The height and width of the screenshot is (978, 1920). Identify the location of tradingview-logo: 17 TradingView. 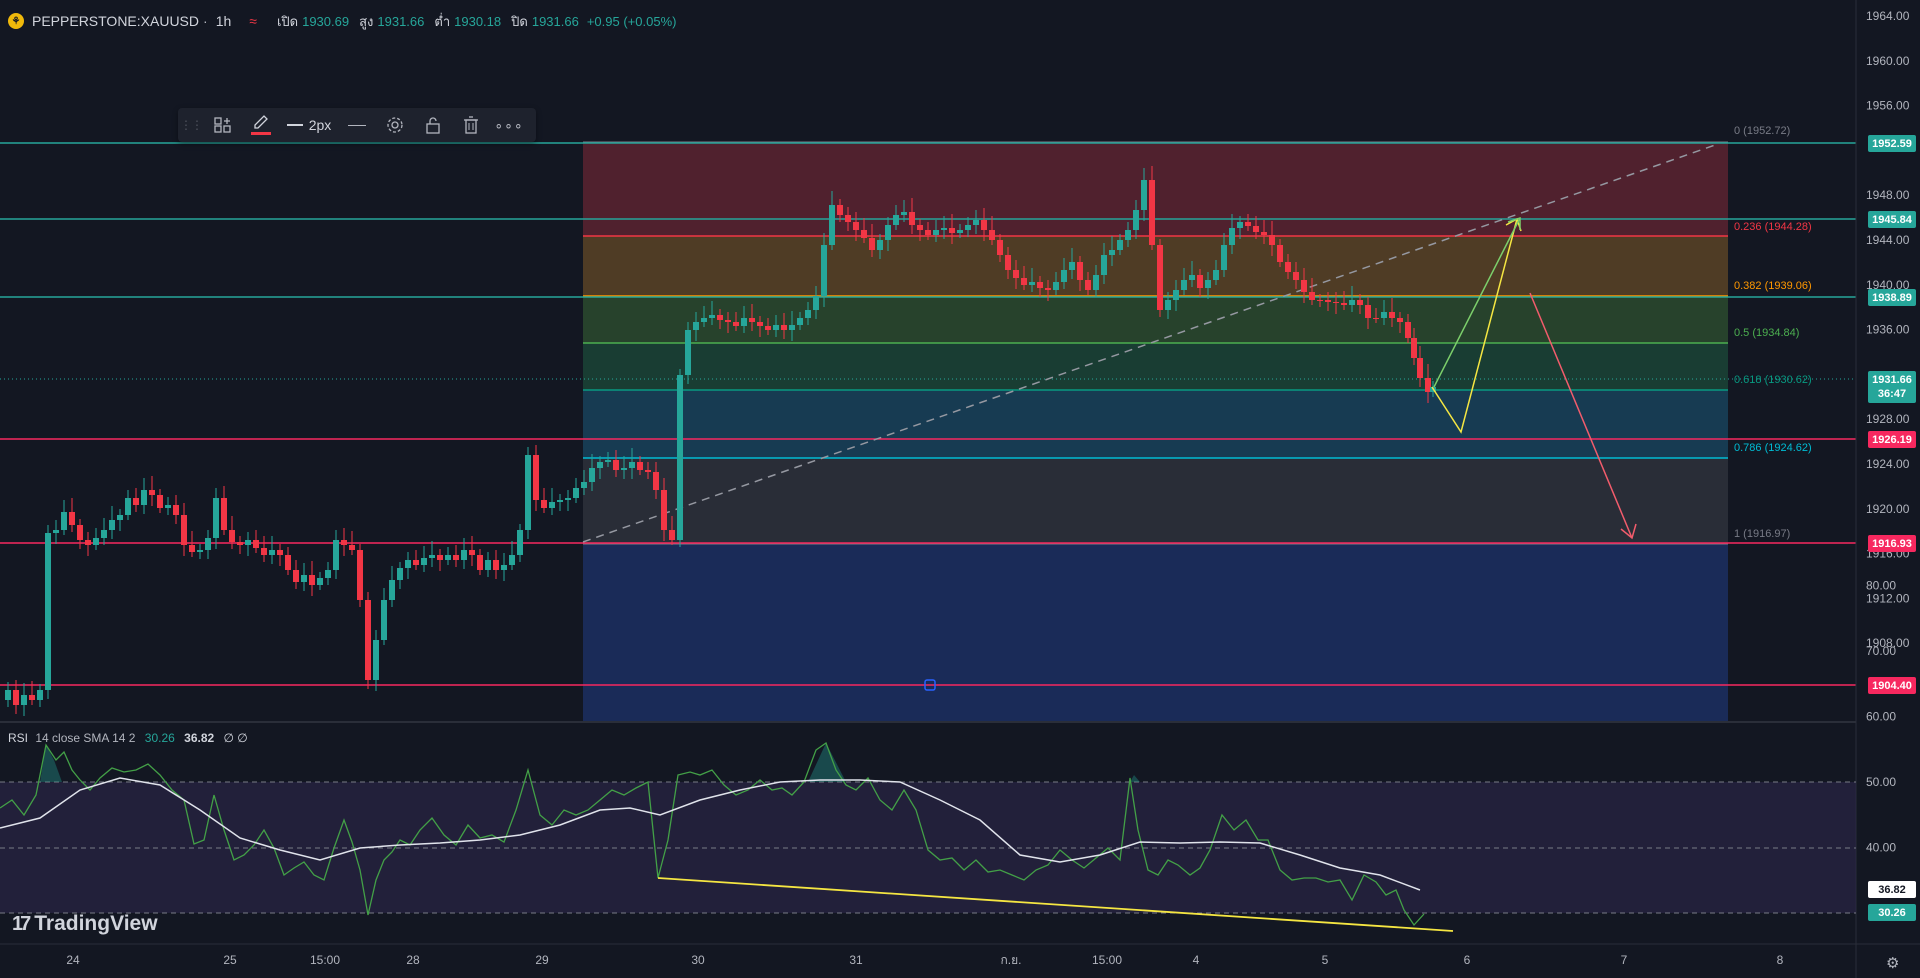
(85, 924).